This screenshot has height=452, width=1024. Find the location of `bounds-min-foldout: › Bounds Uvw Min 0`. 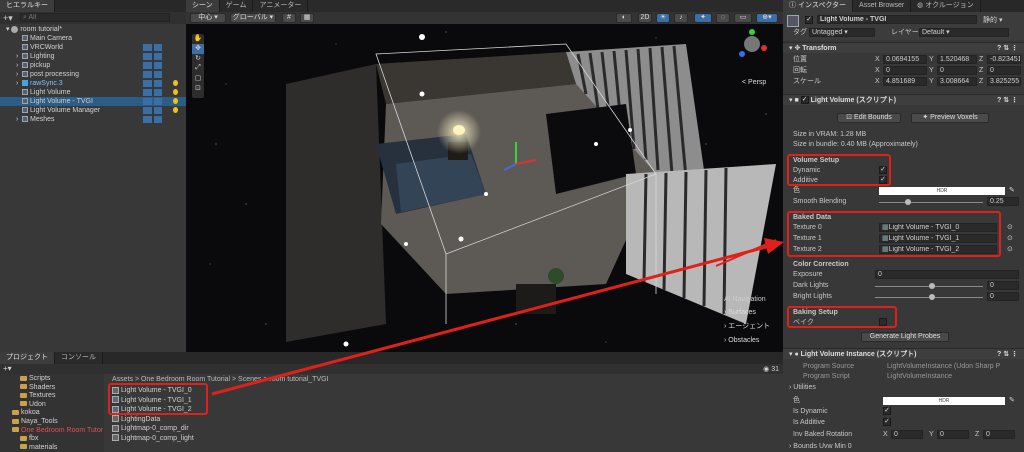

bounds-min-foldout: › Bounds Uvw Min 0 is located at coordinates (820, 446).